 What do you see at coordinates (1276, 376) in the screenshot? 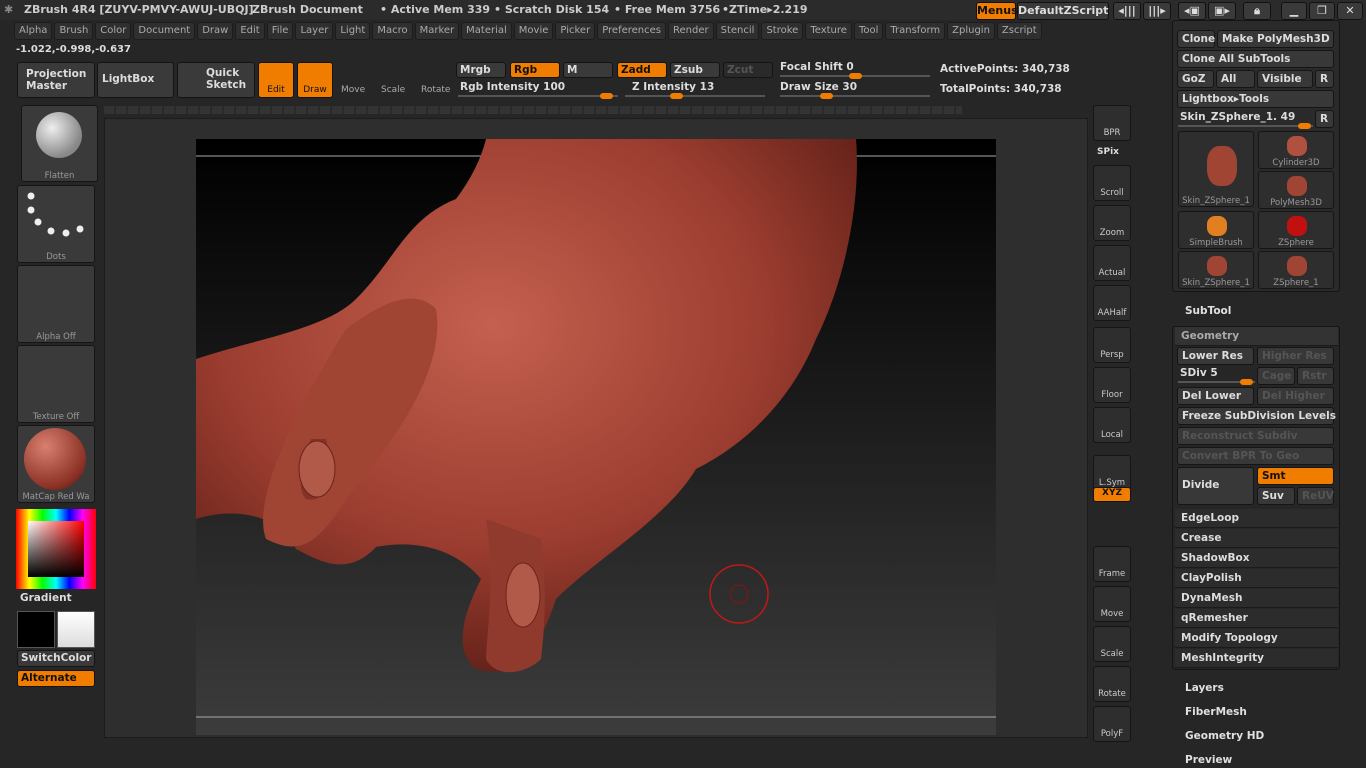
I see `cage-button: Cage` at bounding box center [1276, 376].